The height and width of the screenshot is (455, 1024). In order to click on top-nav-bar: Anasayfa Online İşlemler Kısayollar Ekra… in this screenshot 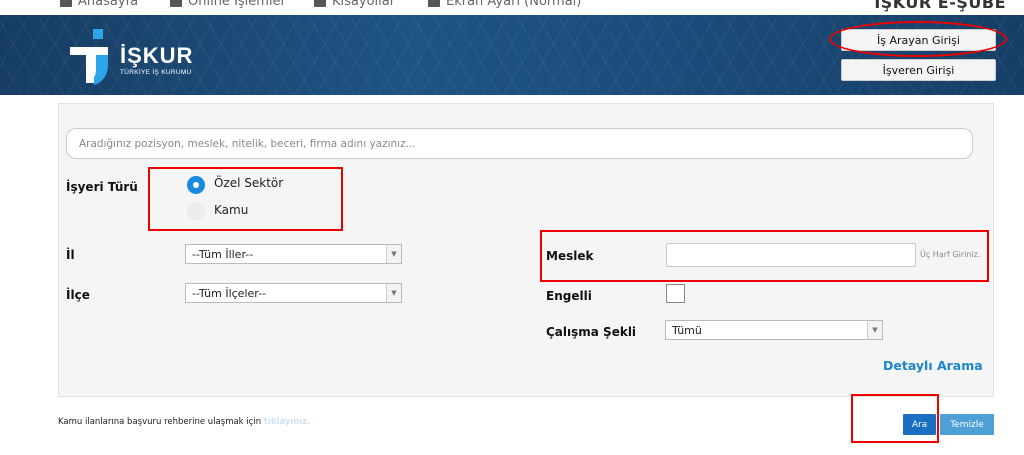, I will do `click(512, 7)`.